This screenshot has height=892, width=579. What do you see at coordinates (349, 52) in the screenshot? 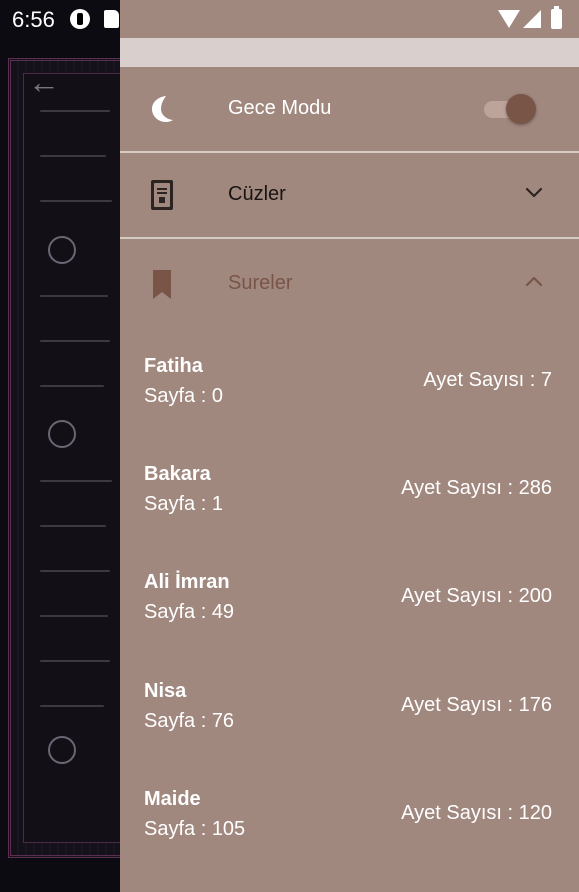
I see `drawer-header` at bounding box center [349, 52].